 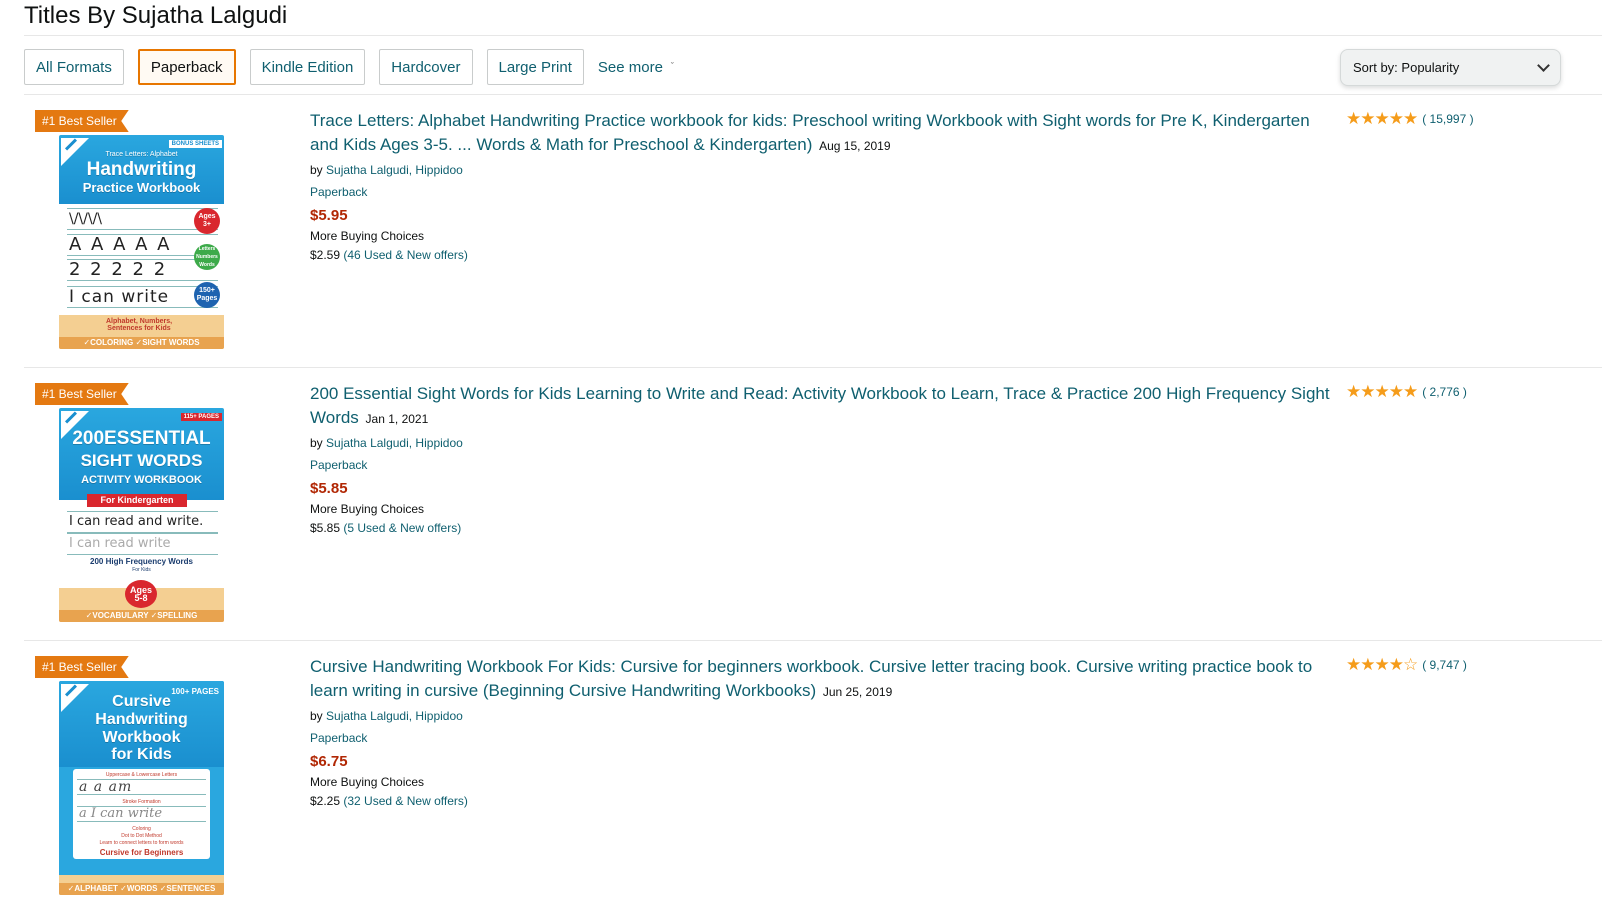 What do you see at coordinates (141, 829) in the screenshot?
I see `cover-label: Coloring` at bounding box center [141, 829].